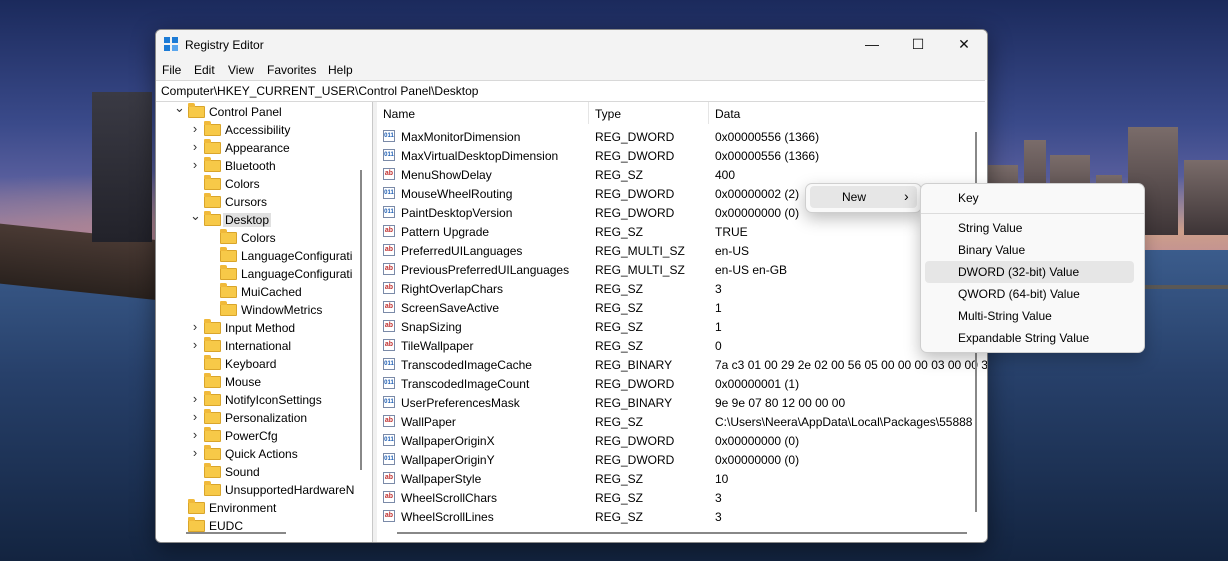 This screenshot has height=561, width=1228. Describe the element at coordinates (1029, 250) in the screenshot. I see `submenu-item: Binary Value` at that location.